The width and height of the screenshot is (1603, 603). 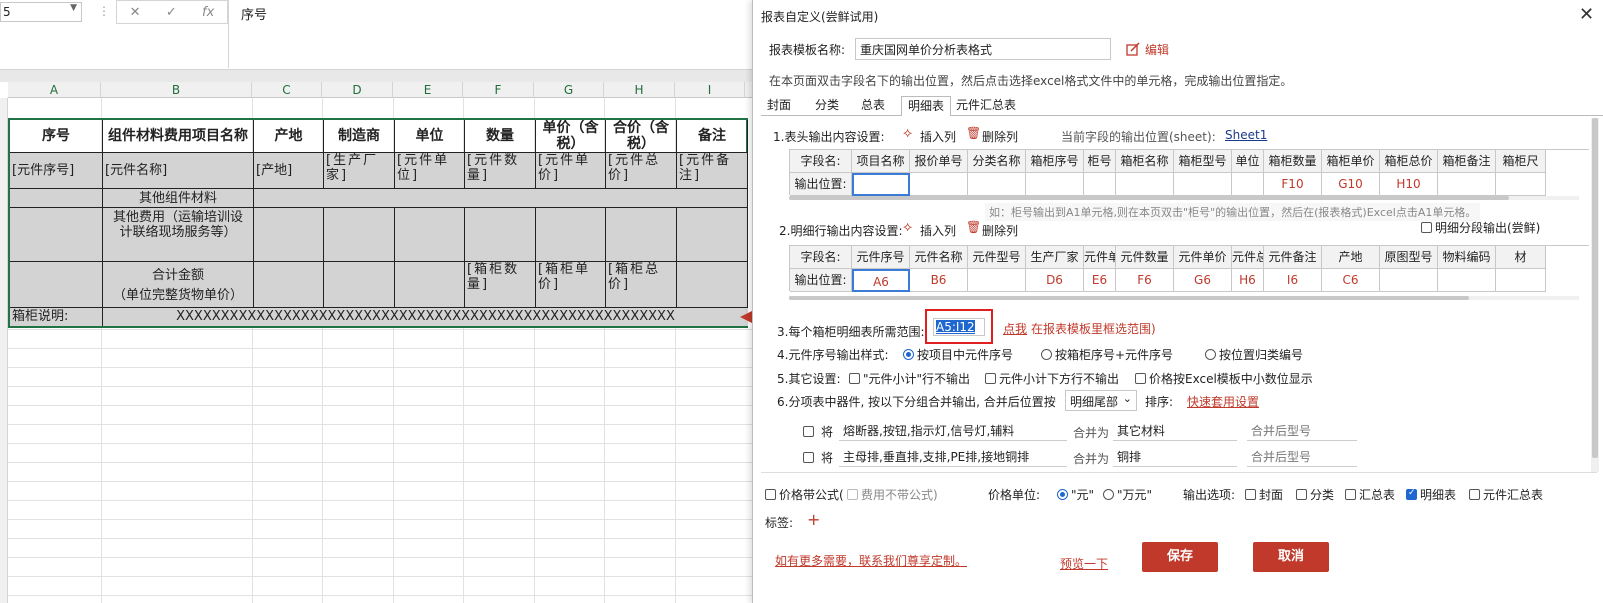 I want to click on detail-output-pos: I6, so click(x=1293, y=280).